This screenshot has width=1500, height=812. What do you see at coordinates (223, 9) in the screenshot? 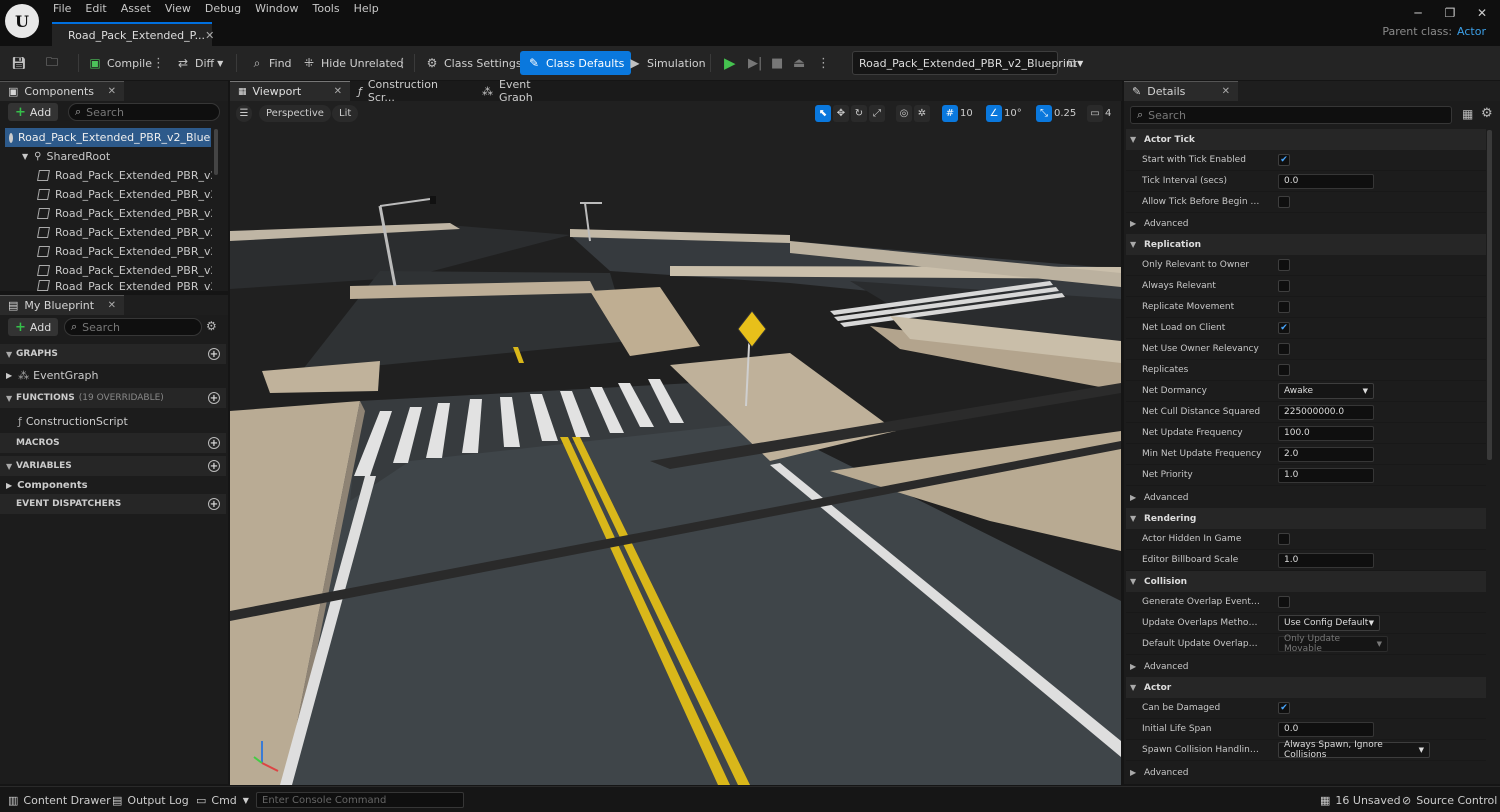
I see `menu-debug: Debug` at bounding box center [223, 9].